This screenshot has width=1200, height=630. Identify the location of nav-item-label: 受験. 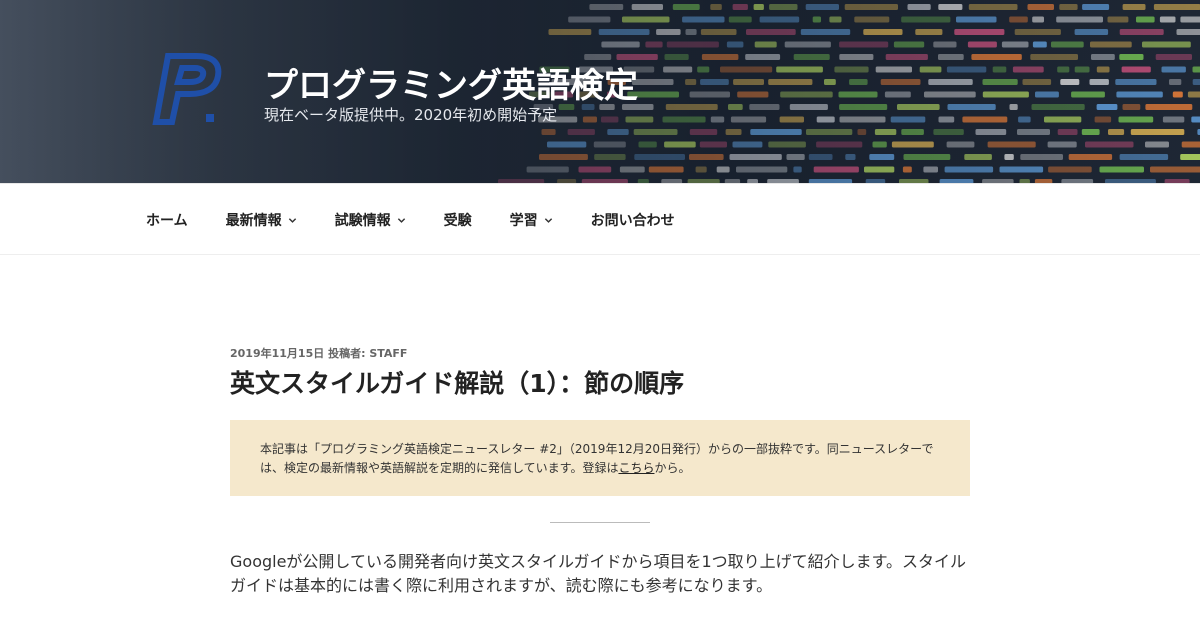
(457, 221).